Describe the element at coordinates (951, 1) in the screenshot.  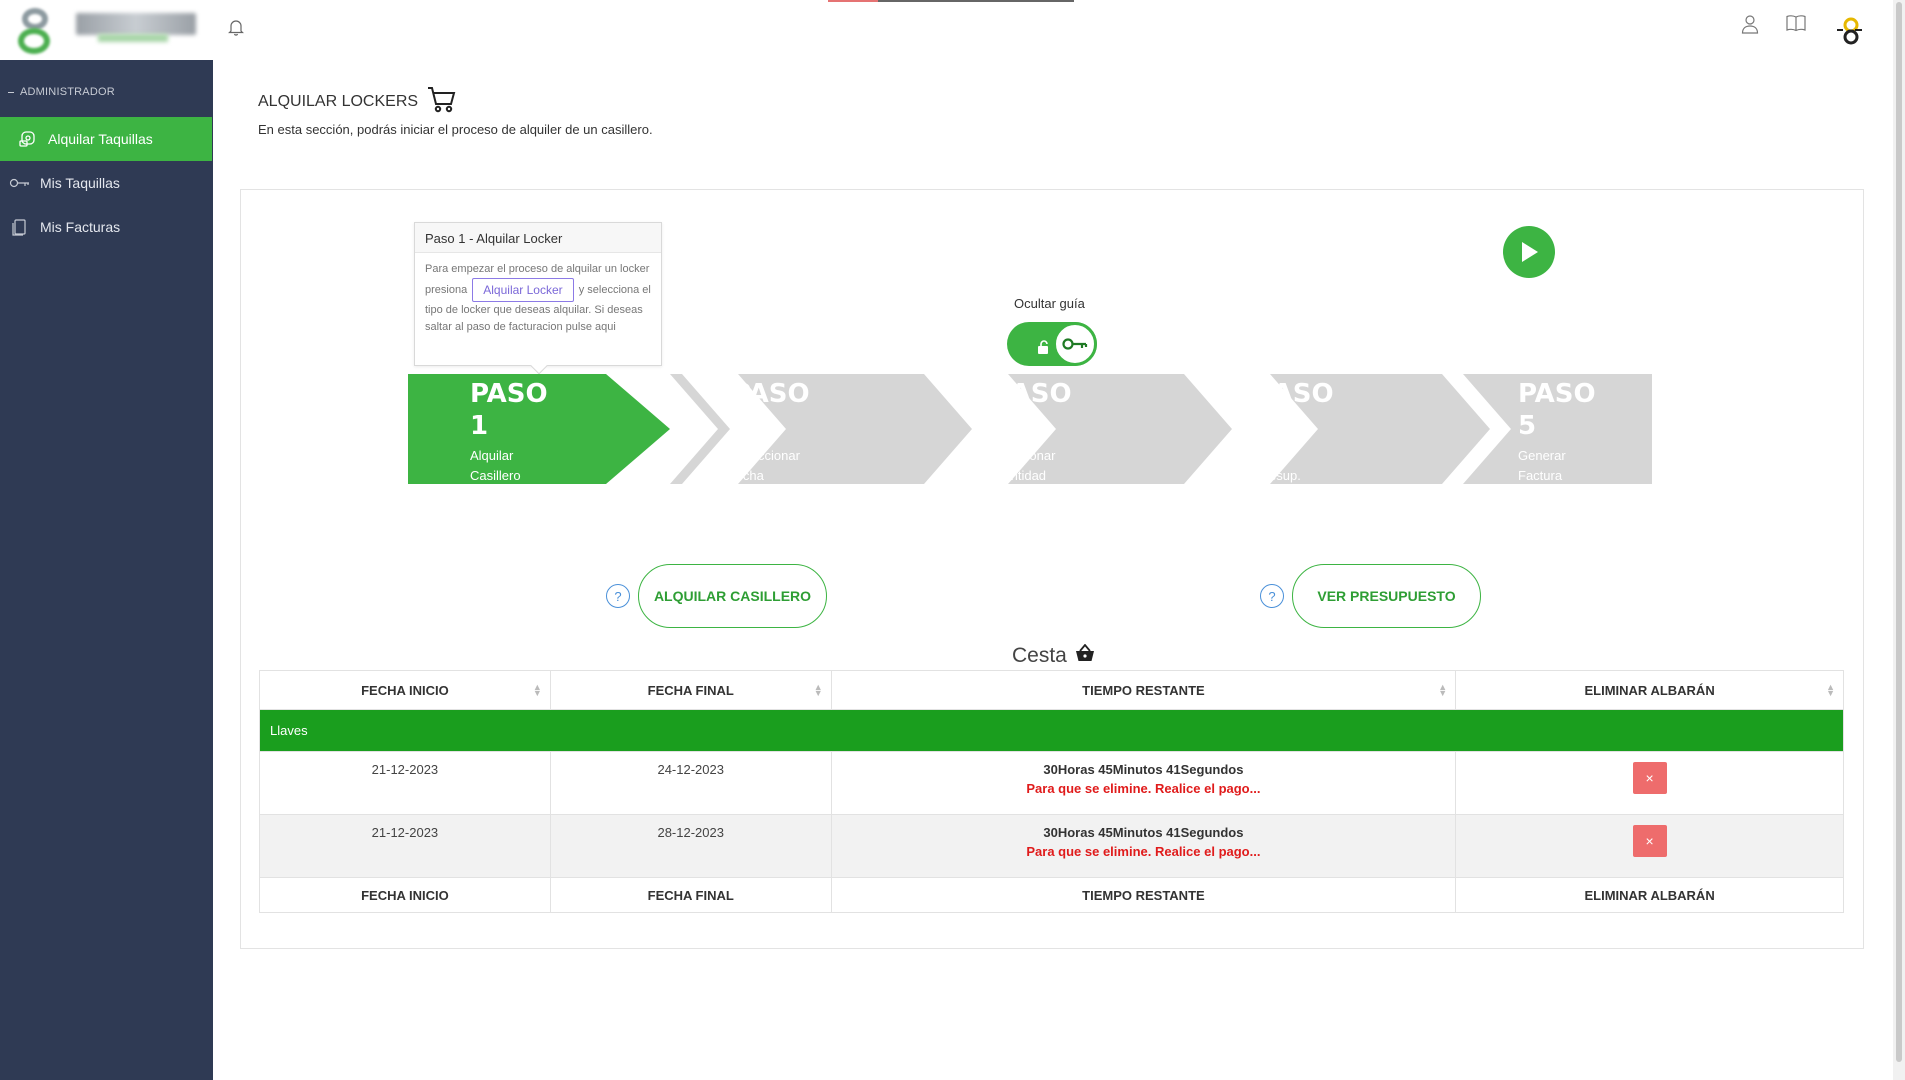
I see `loading-bar` at that location.